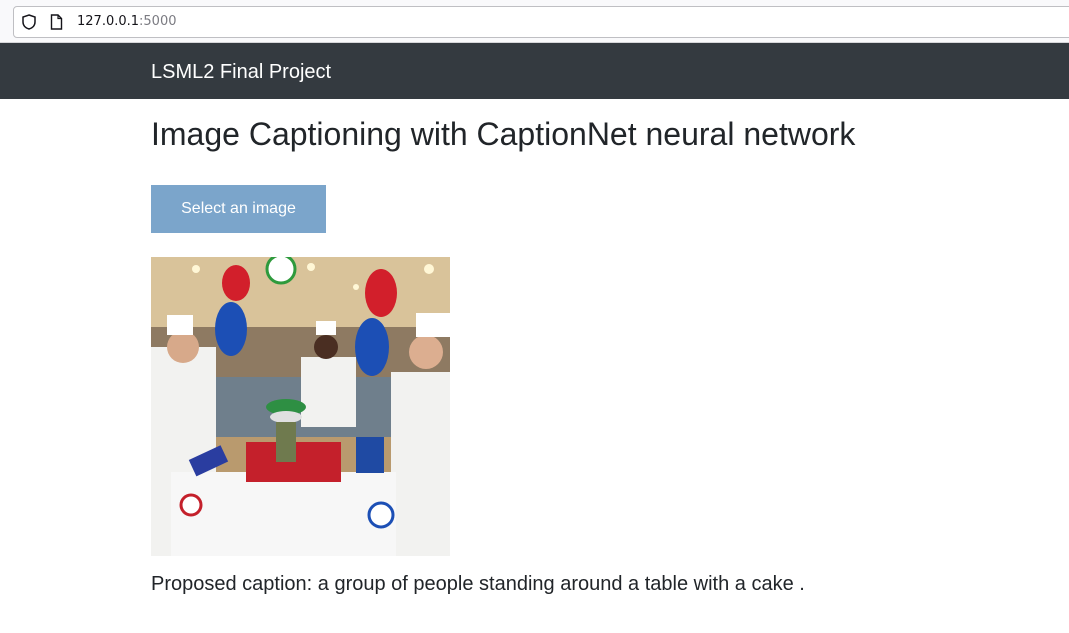  Describe the element at coordinates (241, 72) in the screenshot. I see `navbar-brand: LSML2 Final Project` at that location.